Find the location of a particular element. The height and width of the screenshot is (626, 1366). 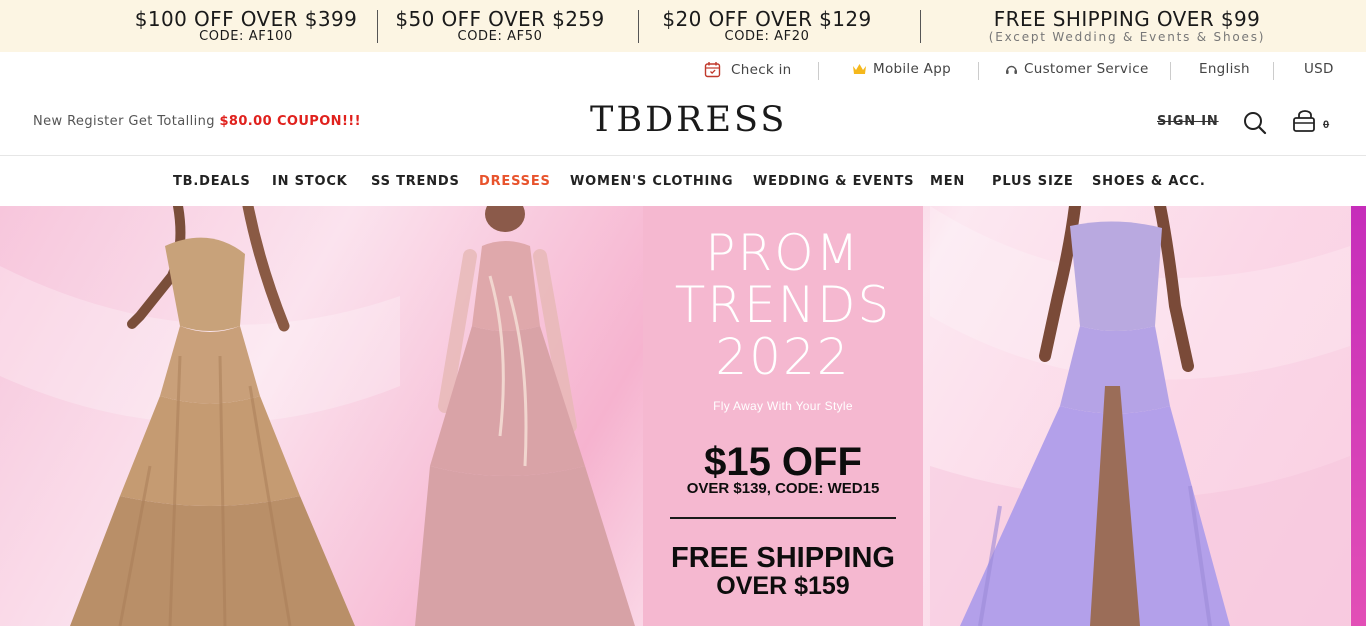

promo-code: CODE: AF50 is located at coordinates (500, 36).